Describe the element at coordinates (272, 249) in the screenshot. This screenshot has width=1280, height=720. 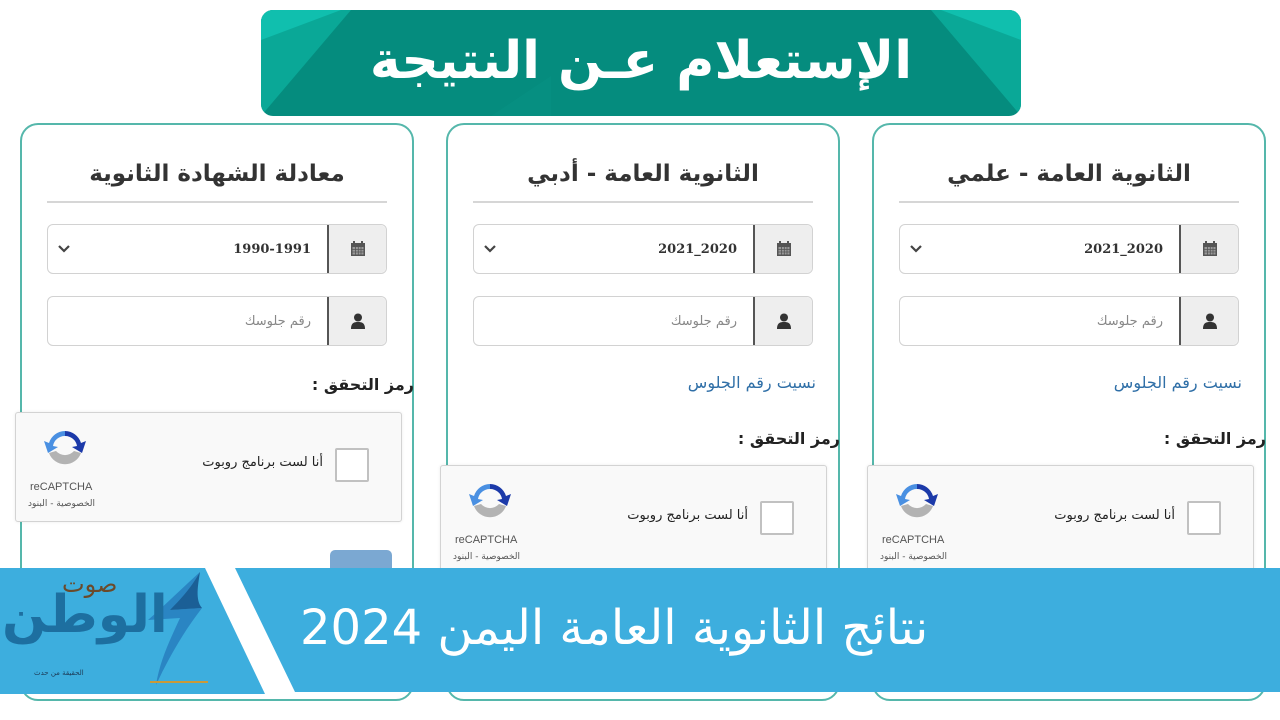
I see `year-value: 1990-1991` at that location.